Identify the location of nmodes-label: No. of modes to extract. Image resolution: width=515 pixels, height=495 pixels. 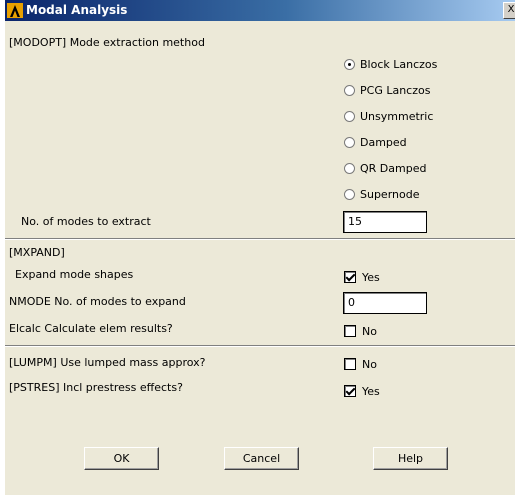
(86, 221).